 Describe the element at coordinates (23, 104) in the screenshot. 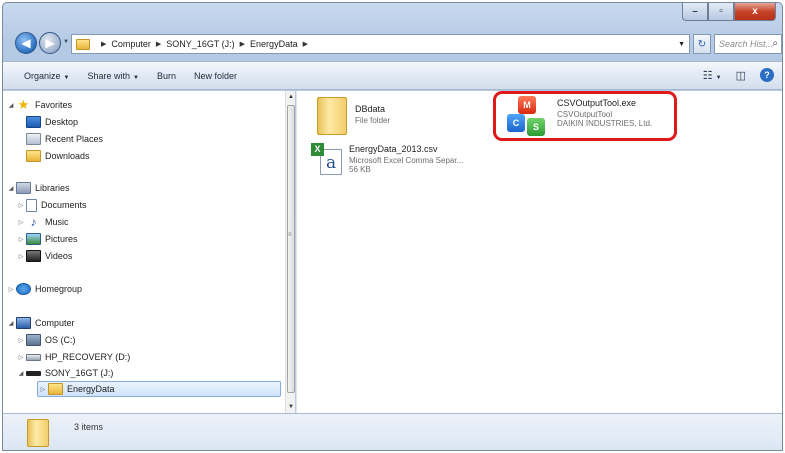

I see `star-icon: ★` at that location.